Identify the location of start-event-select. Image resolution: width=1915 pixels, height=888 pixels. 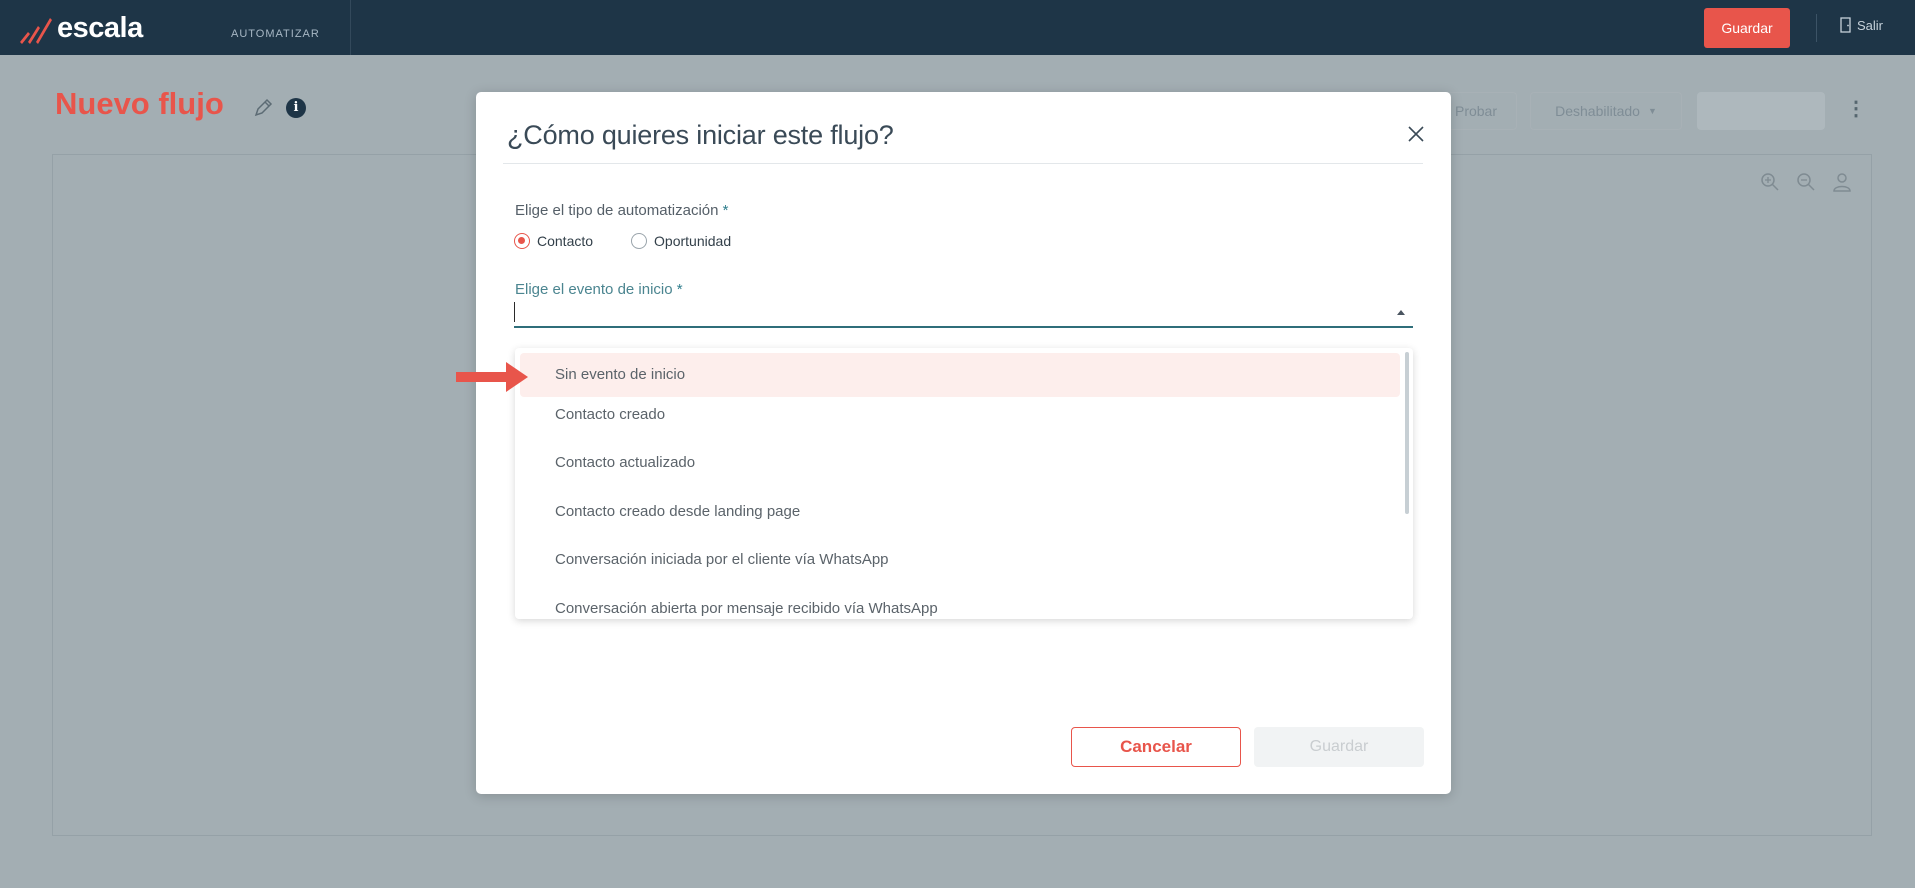
(963, 313).